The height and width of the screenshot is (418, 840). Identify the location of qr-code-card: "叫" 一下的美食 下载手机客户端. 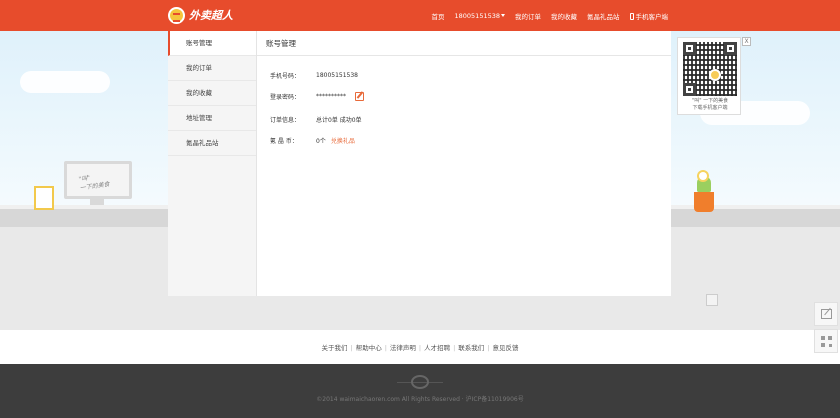
(709, 76).